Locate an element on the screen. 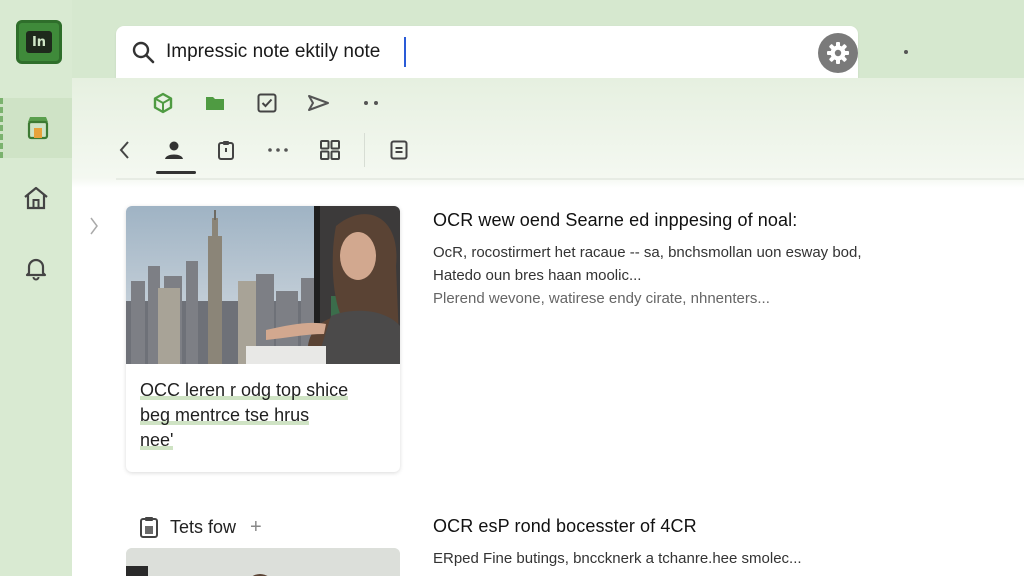 The height and width of the screenshot is (576, 1024). tab-document is located at coordinates (399, 150).